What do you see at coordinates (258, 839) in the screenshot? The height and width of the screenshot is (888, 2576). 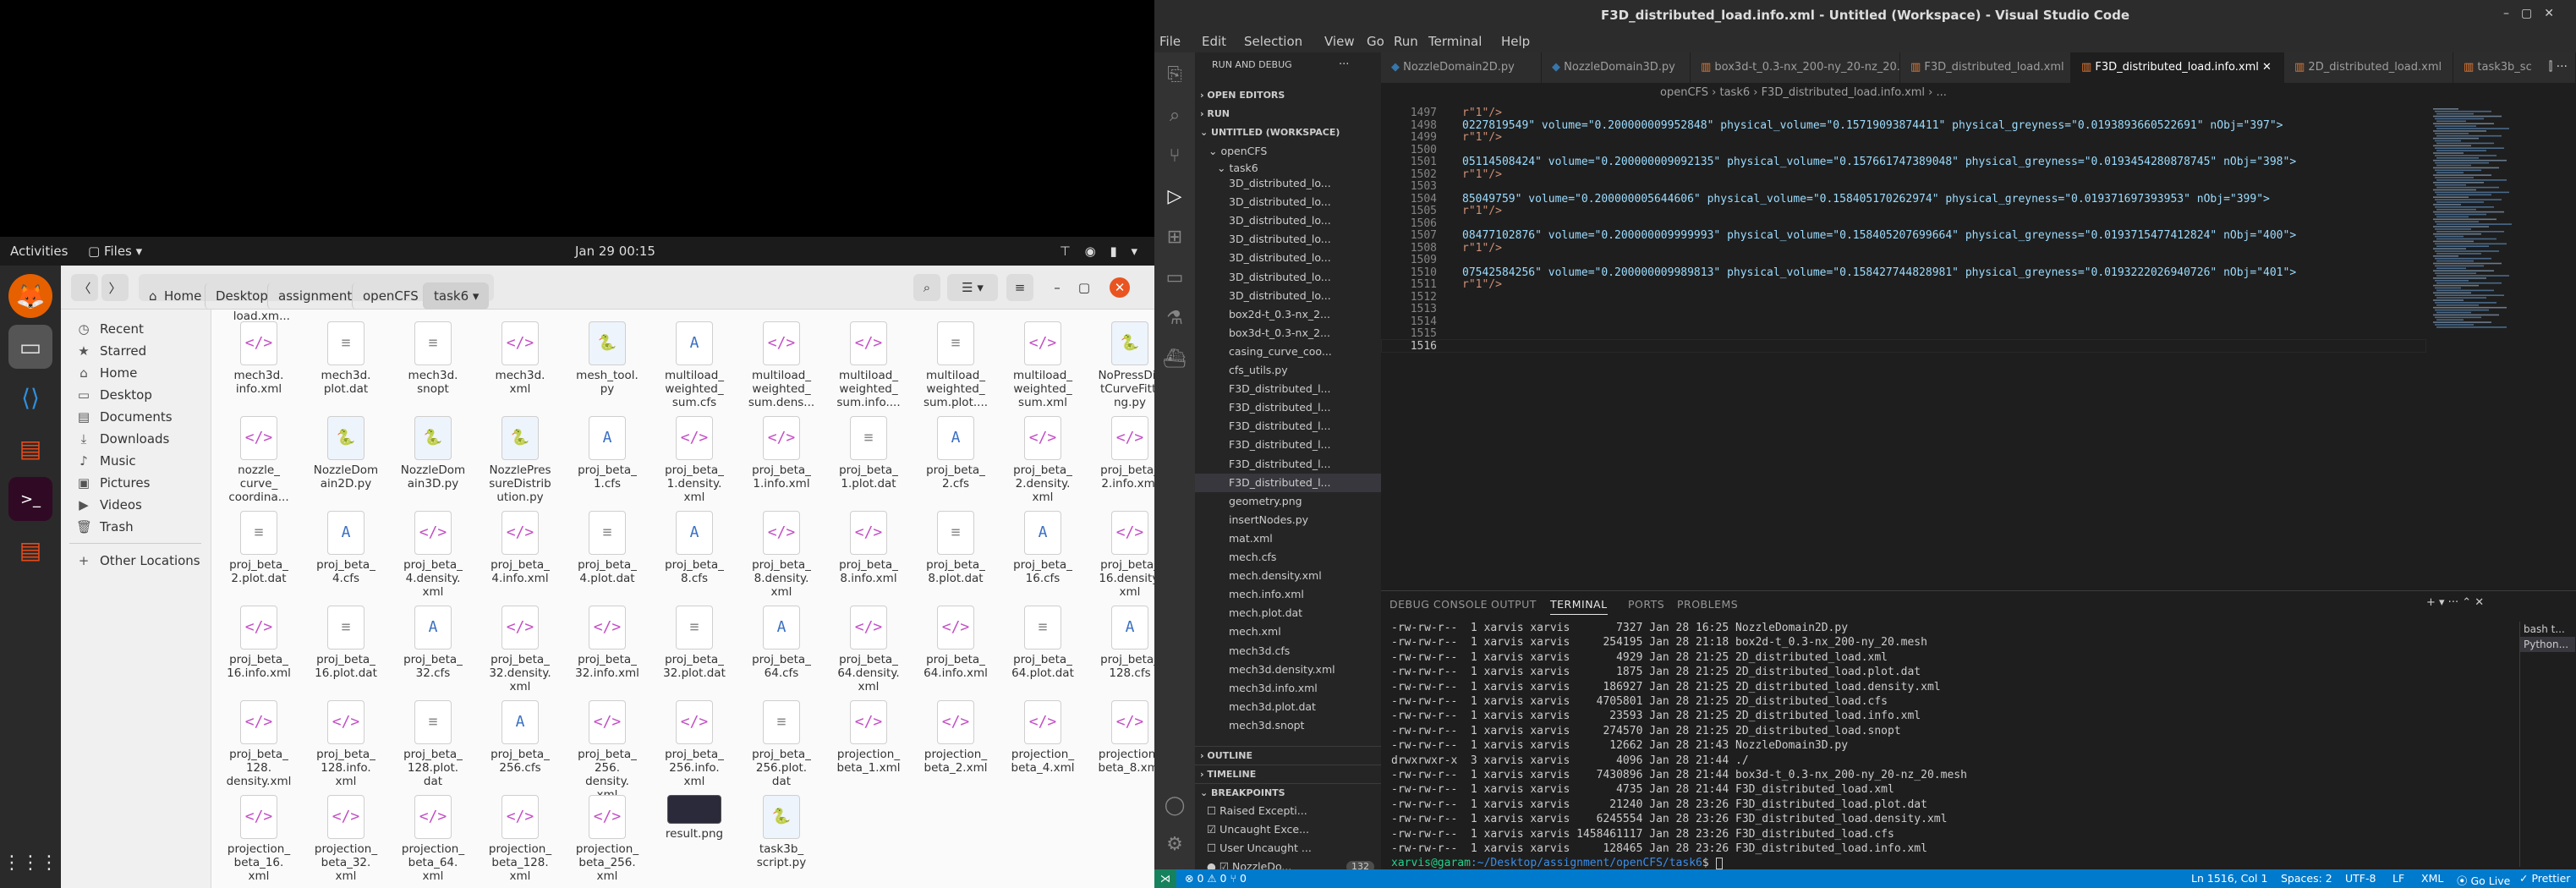 I see `file-item: </> projection_ beta_16. xml` at bounding box center [258, 839].